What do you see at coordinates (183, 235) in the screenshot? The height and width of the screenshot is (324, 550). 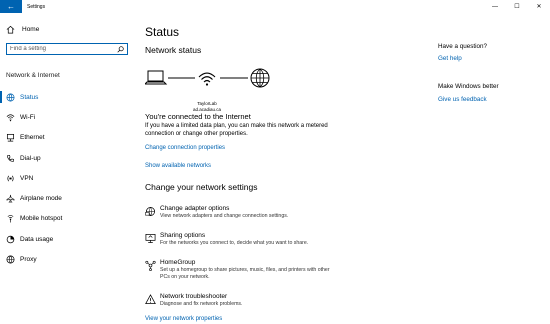 I see `setting-title: Sharing options` at bounding box center [183, 235].